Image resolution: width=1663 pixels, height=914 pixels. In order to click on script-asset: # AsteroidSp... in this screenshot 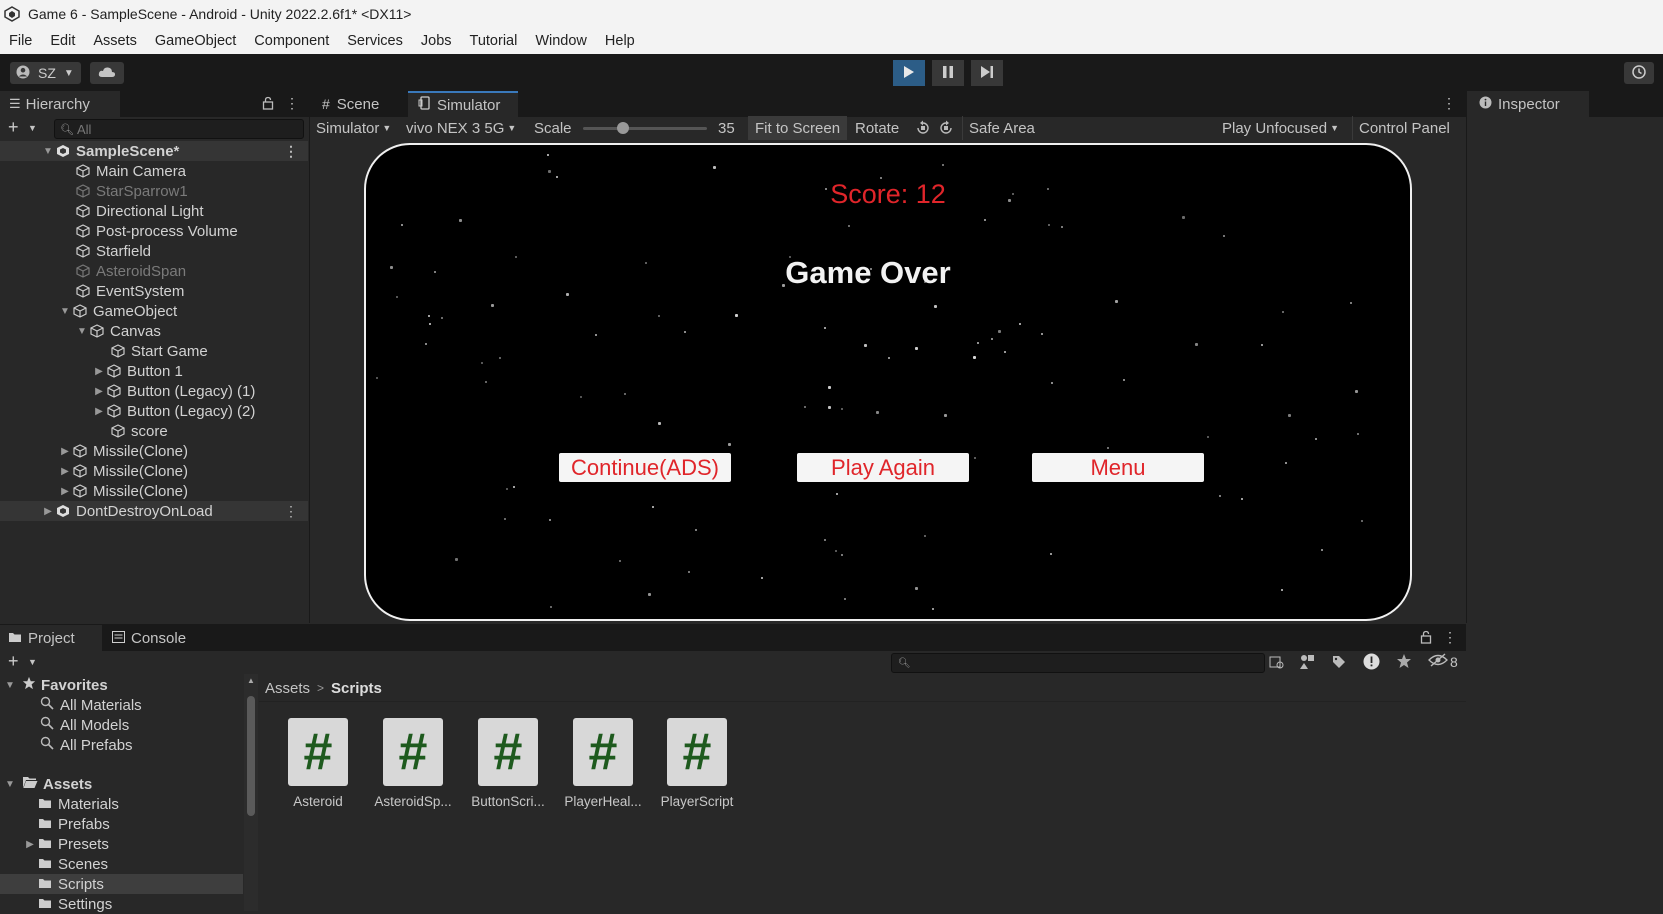, I will do `click(413, 763)`.